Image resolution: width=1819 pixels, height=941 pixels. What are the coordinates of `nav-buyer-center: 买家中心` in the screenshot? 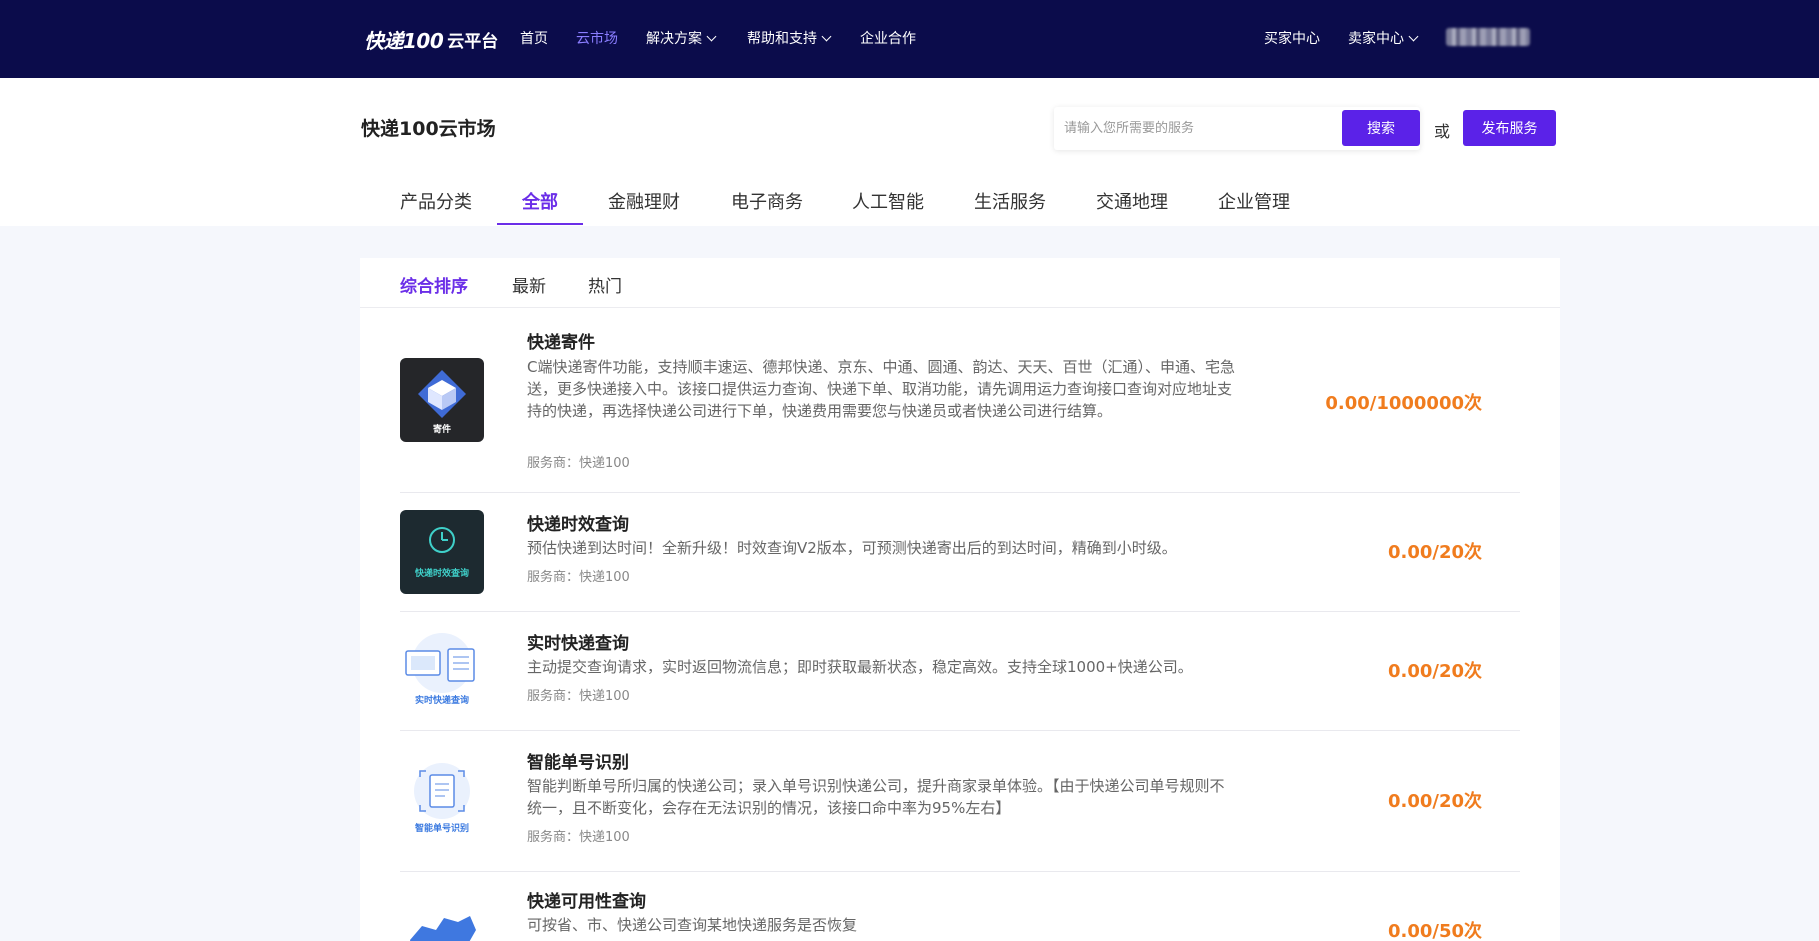 It's located at (1292, 38).